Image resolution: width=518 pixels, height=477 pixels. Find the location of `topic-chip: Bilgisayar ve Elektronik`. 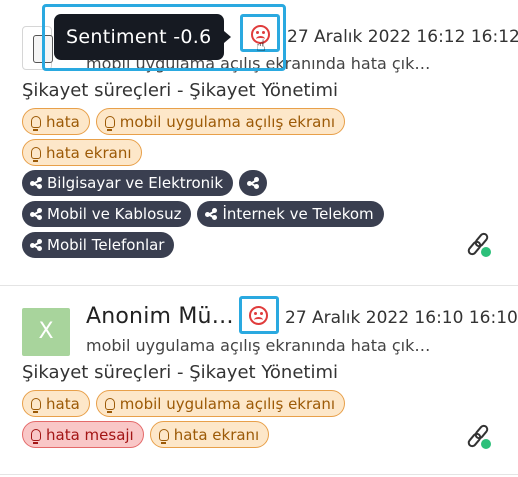

topic-chip: Bilgisayar ve Elektronik is located at coordinates (128, 183).